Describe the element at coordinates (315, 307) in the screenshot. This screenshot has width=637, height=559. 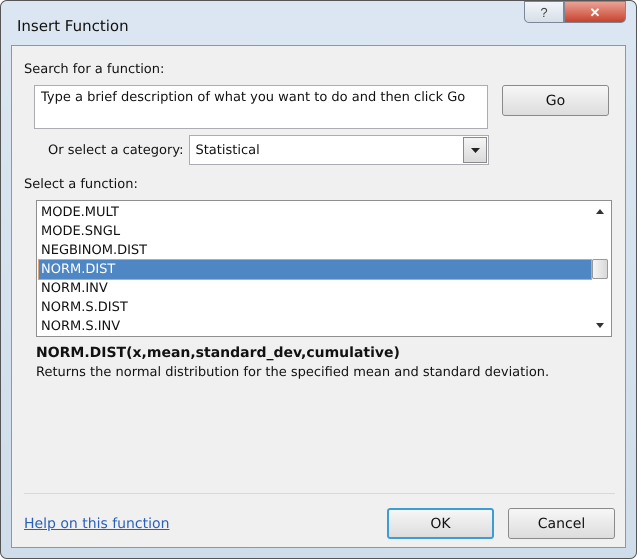
I see `function-item: NORM.S.DIST` at that location.